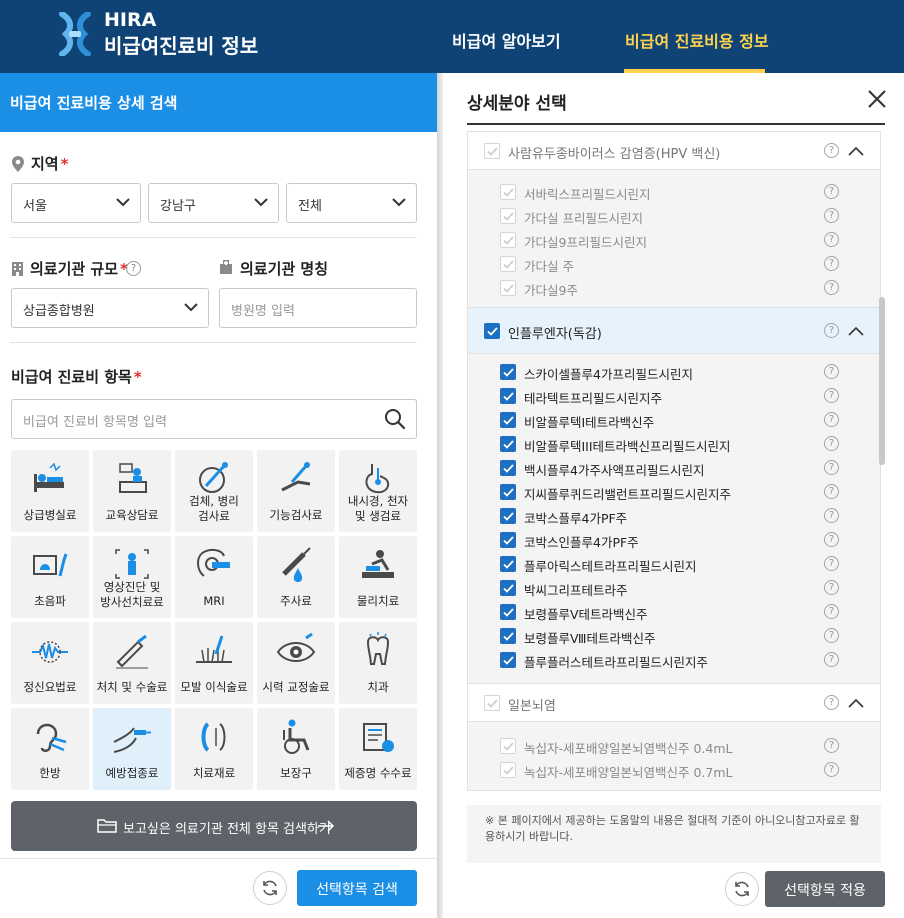  Describe the element at coordinates (133, 268) in the screenshot. I see `scale-help-icon: ?` at that location.